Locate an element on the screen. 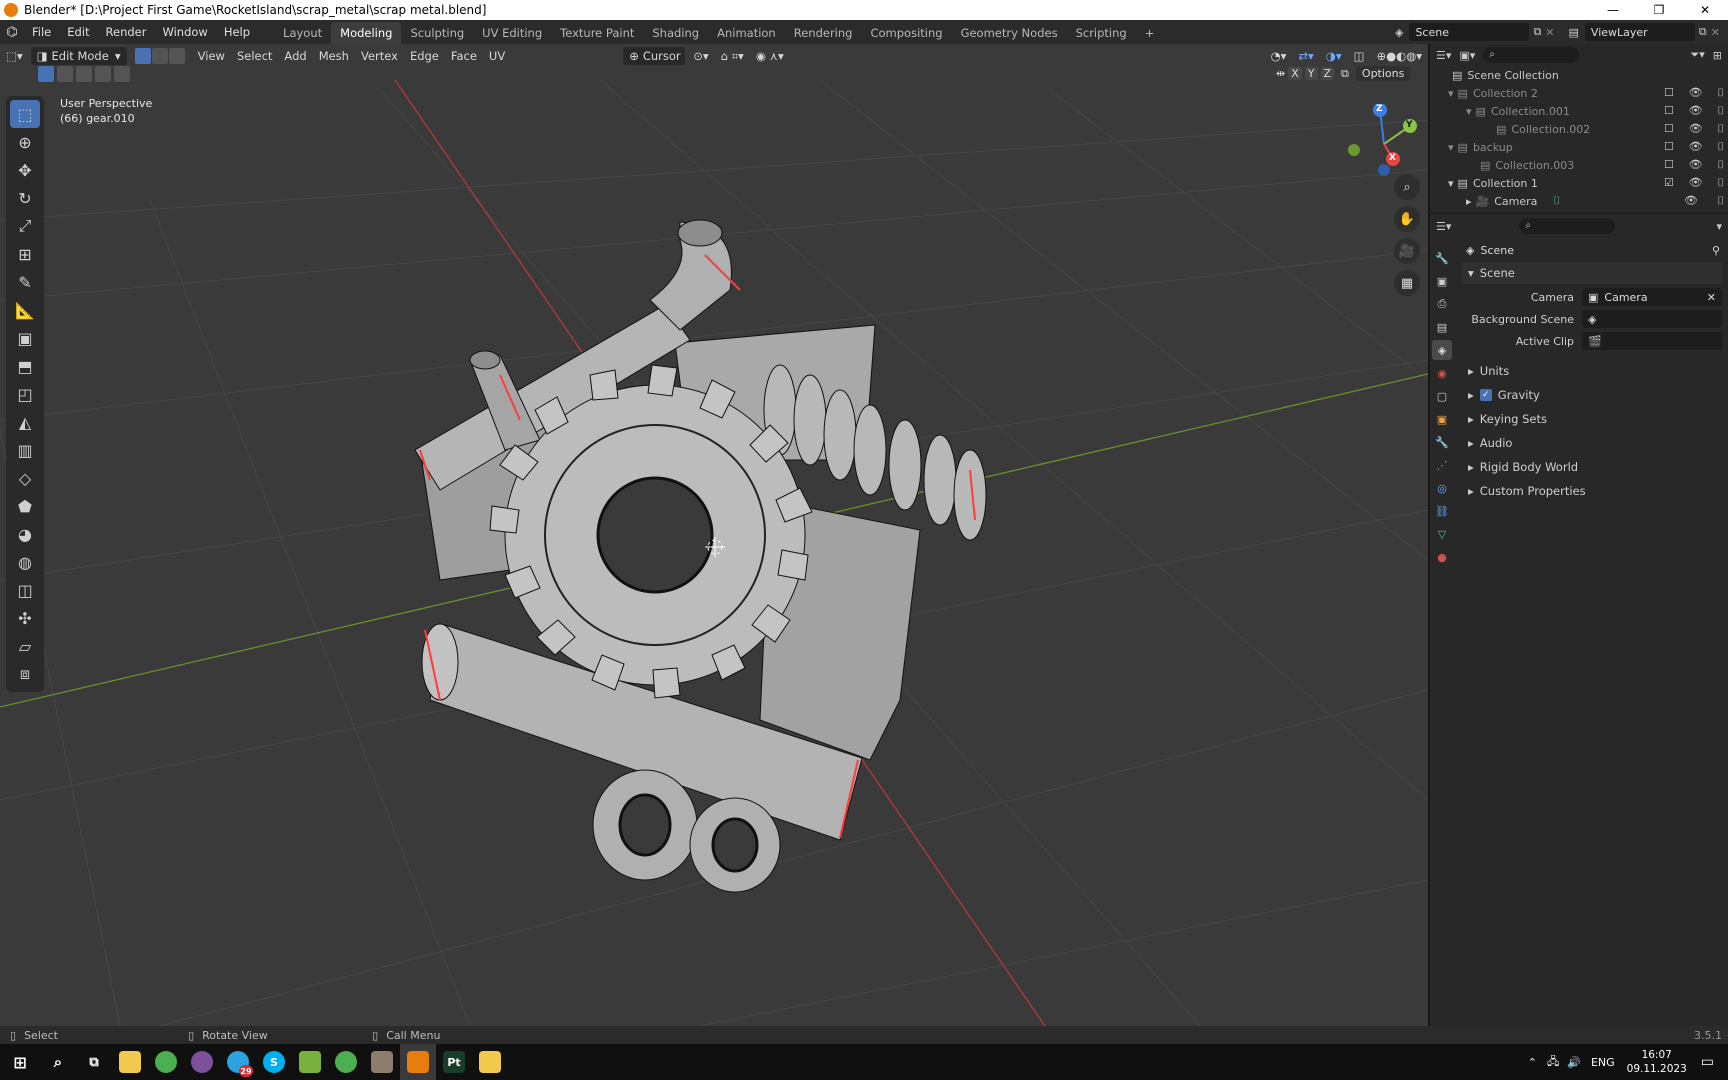 The image size is (1728, 1080). rotate-tool-icon: ↻ is located at coordinates (25, 198).